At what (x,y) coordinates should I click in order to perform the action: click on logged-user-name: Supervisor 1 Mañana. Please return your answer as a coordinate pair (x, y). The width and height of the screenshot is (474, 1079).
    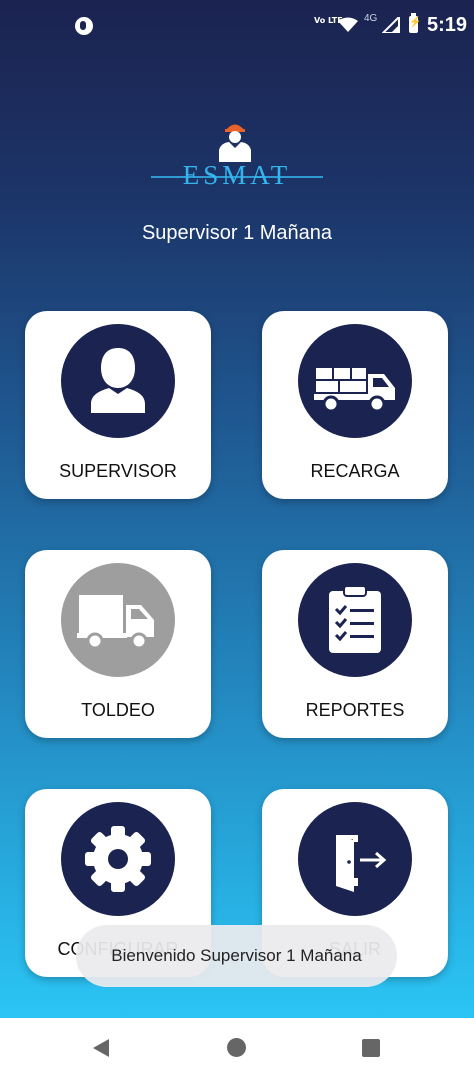
    Looking at the image, I should click on (237, 233).